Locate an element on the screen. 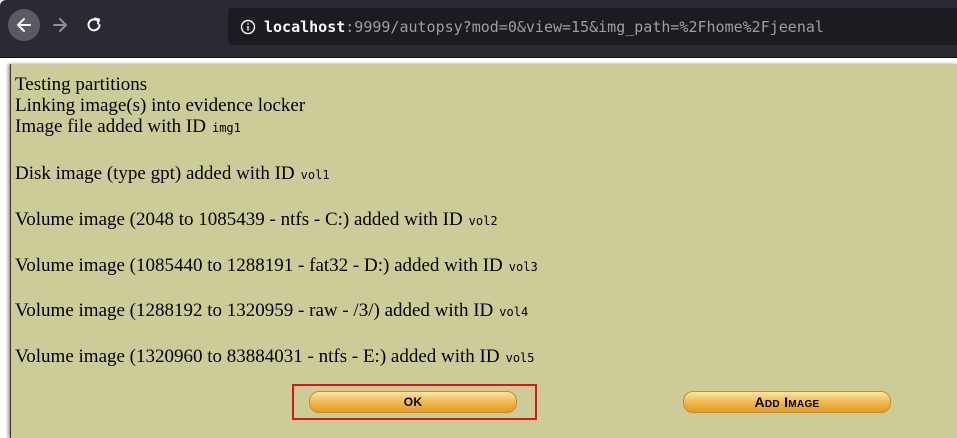 Image resolution: width=957 pixels, height=438 pixels. back-arrow-icon is located at coordinates (24, 25).